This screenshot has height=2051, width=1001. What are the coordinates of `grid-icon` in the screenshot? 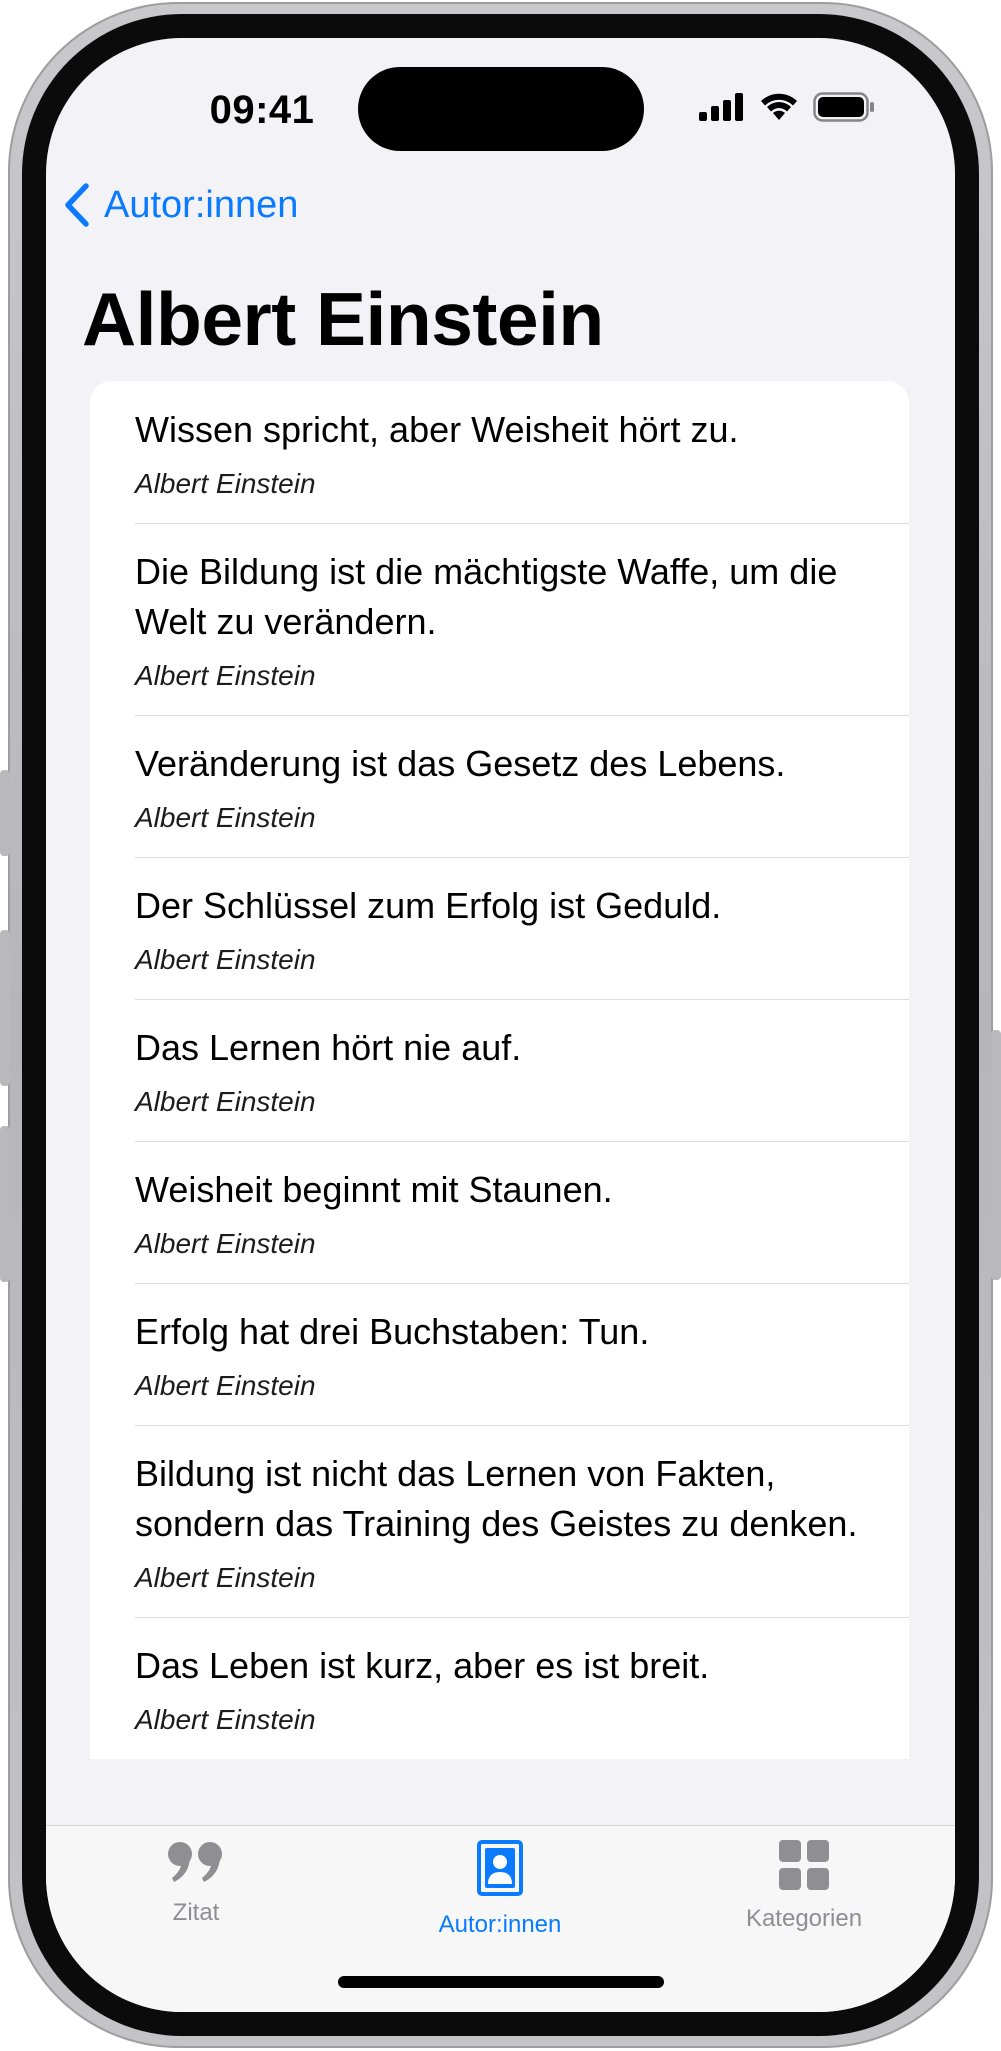 It's located at (804, 1865).